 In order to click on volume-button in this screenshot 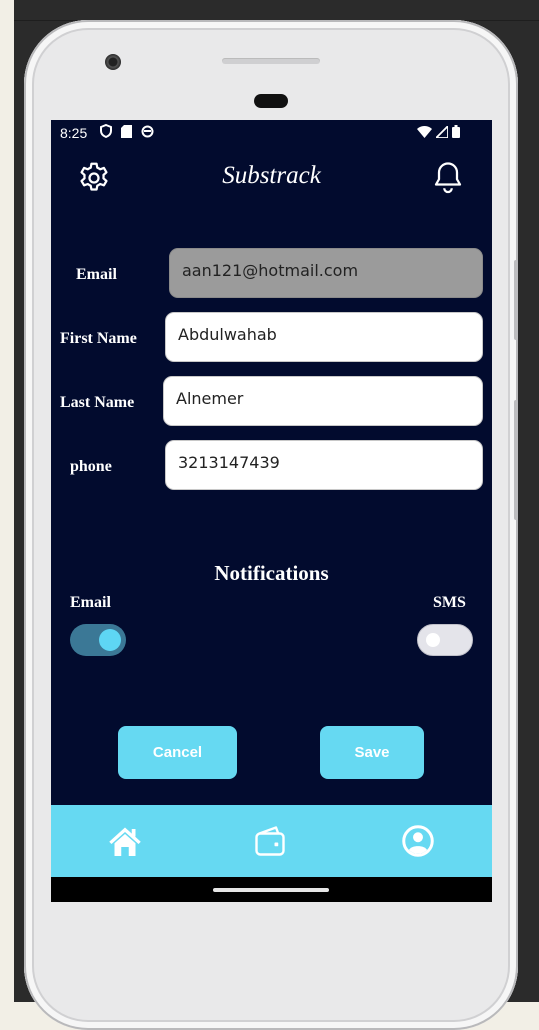, I will do `click(516, 300)`.